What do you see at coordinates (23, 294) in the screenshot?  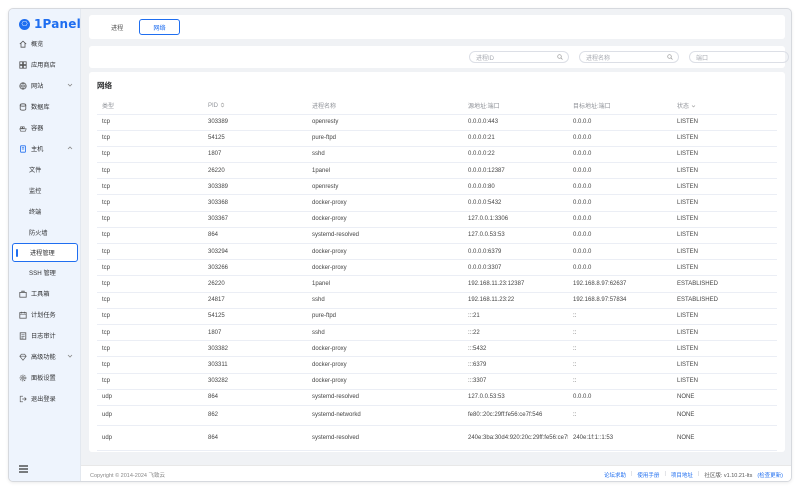 I see `toolbox-icon` at bounding box center [23, 294].